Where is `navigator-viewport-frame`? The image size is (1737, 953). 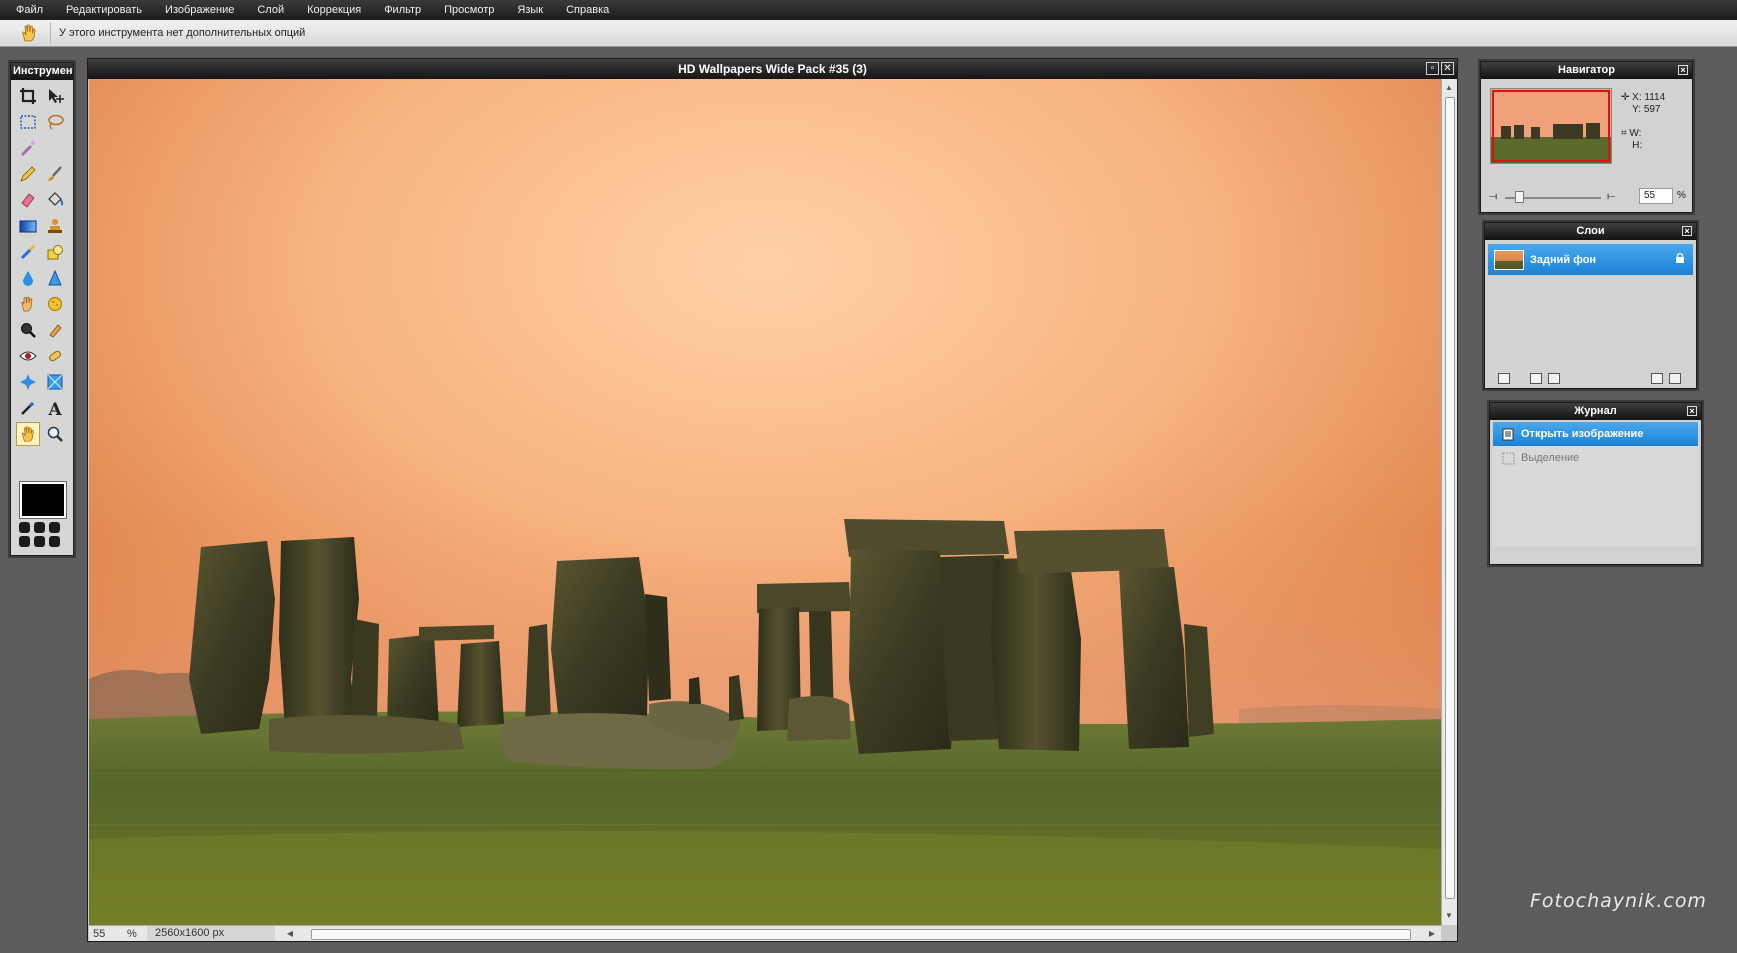
navigator-viewport-frame is located at coordinates (1551, 126).